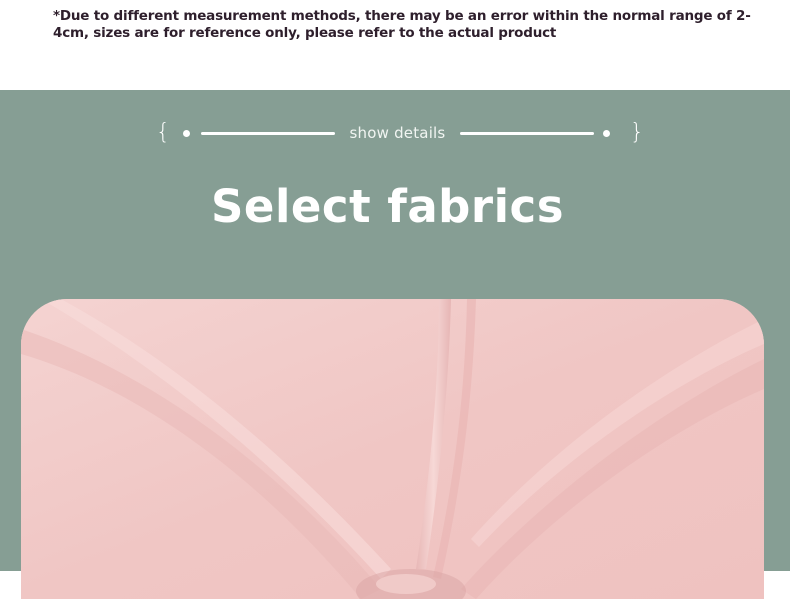 The image size is (790, 599). I want to click on right-brace: }, so click(637, 132).